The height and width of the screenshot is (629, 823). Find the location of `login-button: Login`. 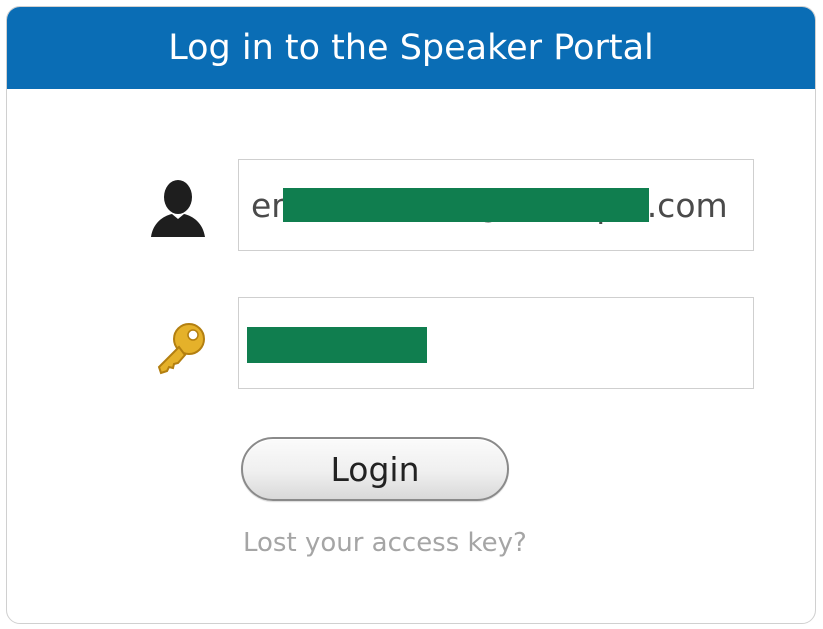

login-button: Login is located at coordinates (375, 469).